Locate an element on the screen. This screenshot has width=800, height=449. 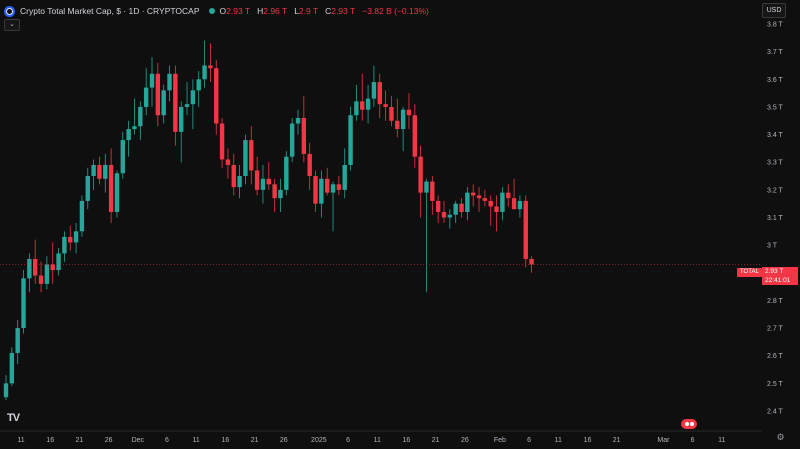
gear-icon: ⚙ is located at coordinates (780, 437).